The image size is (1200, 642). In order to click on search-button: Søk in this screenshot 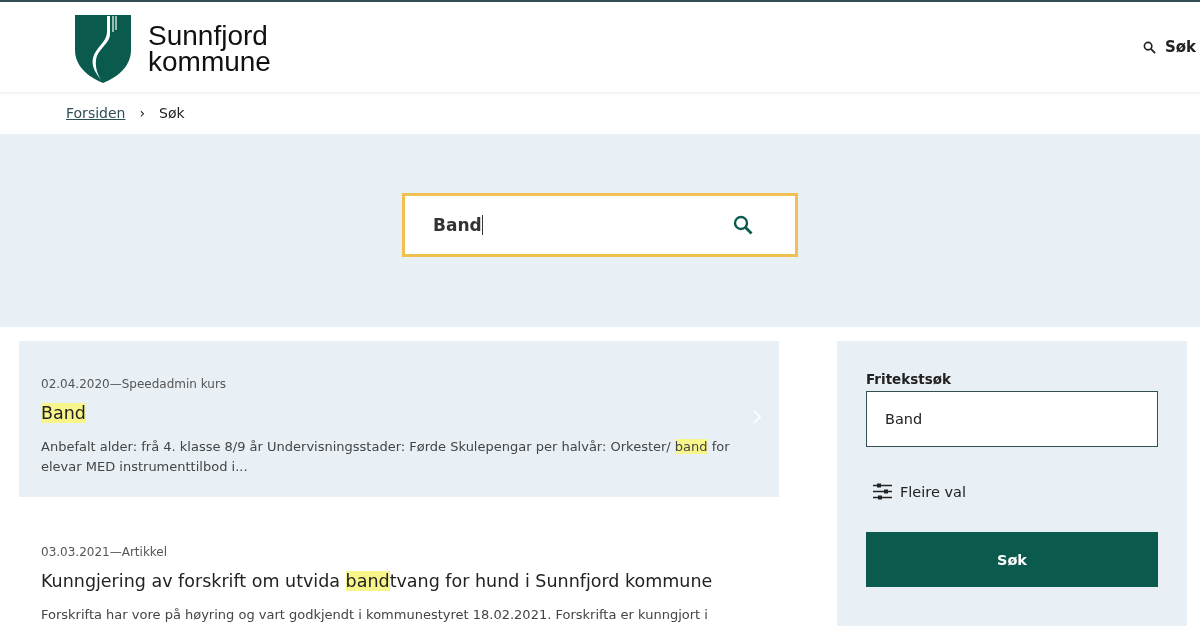, I will do `click(1012, 559)`.